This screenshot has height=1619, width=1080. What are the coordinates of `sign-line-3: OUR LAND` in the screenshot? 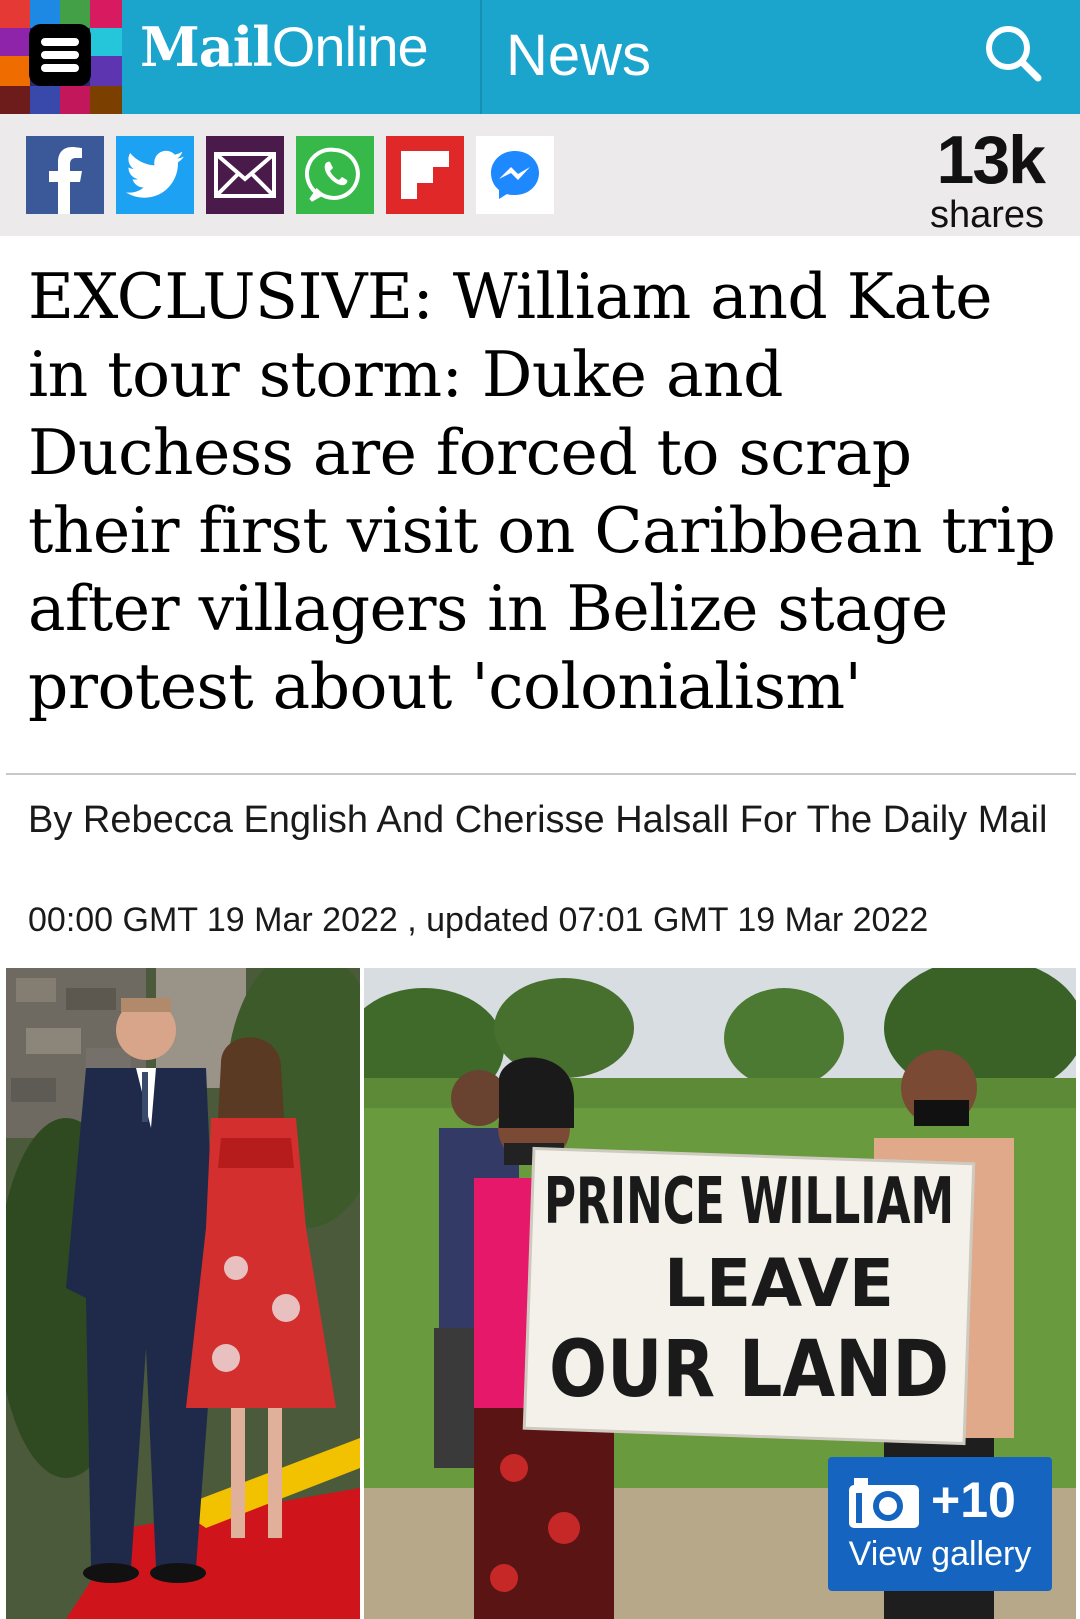 It's located at (749, 1370).